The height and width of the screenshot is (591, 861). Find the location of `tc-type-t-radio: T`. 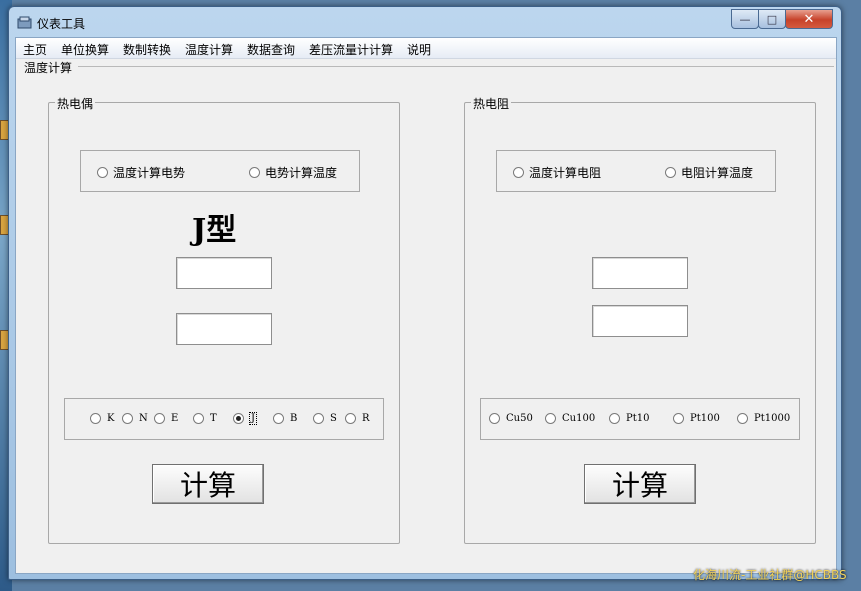

tc-type-t-radio: T is located at coordinates (205, 418).